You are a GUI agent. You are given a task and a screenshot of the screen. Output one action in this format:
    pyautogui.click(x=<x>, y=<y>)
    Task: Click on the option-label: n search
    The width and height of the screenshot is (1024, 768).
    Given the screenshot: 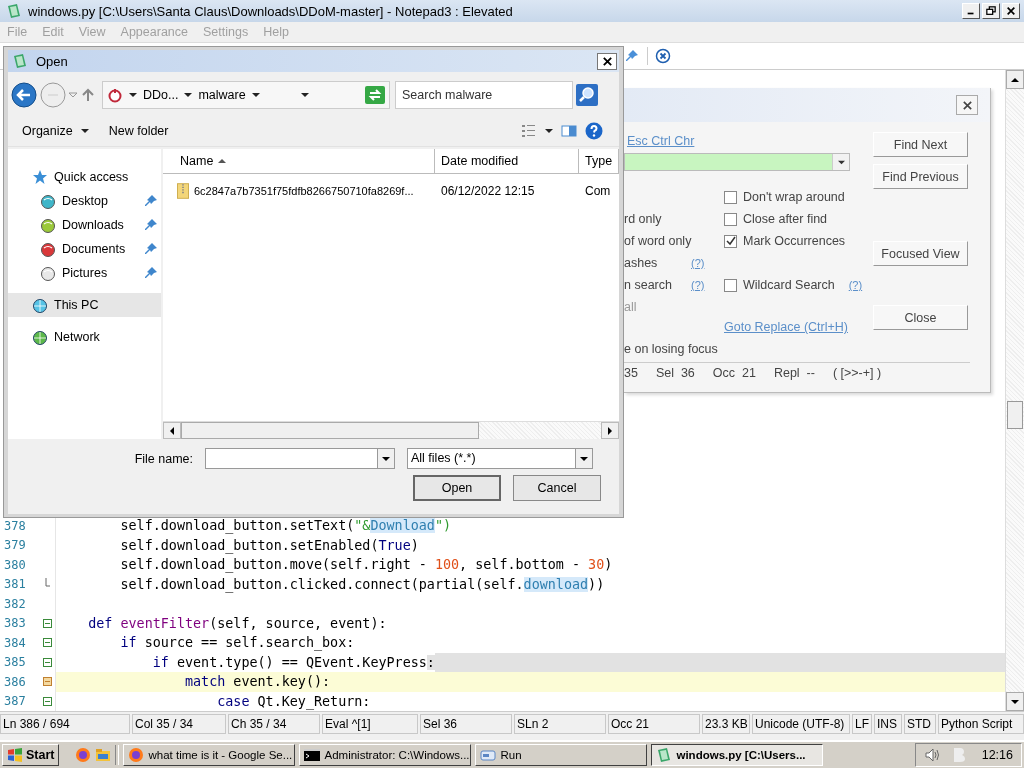 What is the action you would take?
    pyautogui.click(x=648, y=285)
    